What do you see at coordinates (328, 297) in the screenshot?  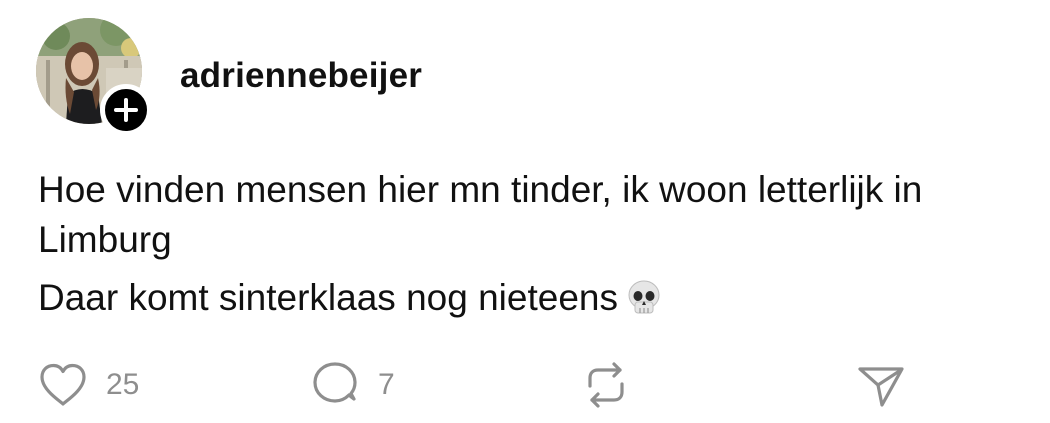 I see `post-text-line-2-text: Daar komt sinterklaas nog nieteens` at bounding box center [328, 297].